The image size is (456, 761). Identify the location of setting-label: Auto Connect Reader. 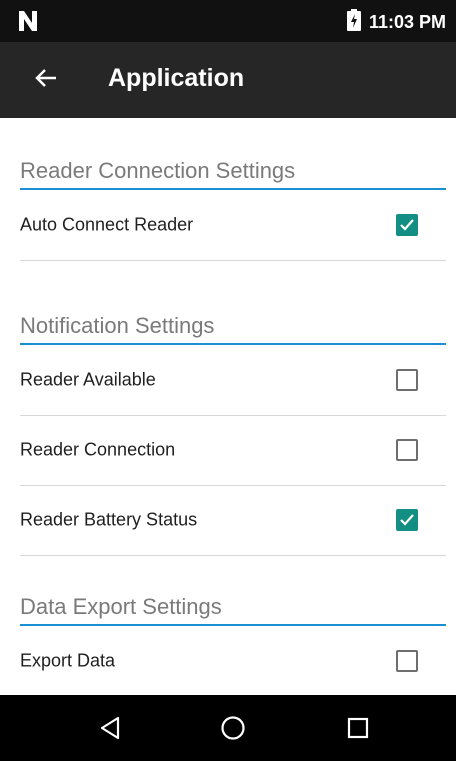
(107, 224).